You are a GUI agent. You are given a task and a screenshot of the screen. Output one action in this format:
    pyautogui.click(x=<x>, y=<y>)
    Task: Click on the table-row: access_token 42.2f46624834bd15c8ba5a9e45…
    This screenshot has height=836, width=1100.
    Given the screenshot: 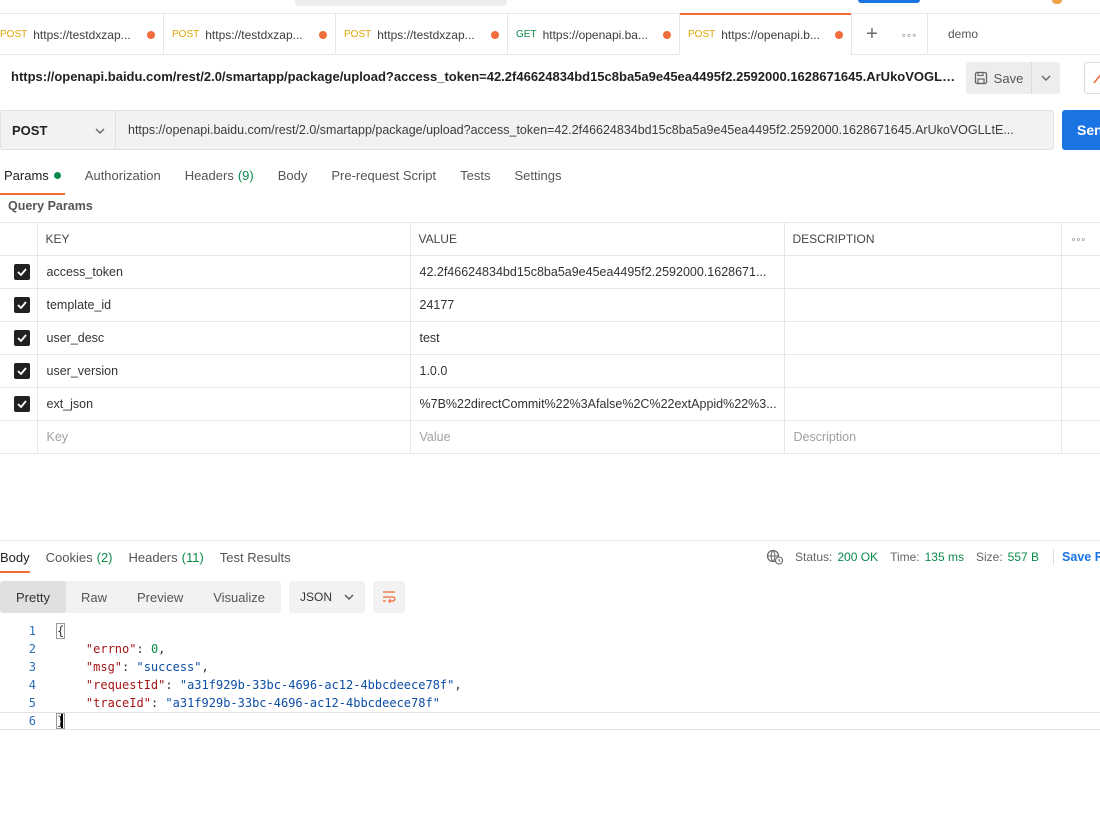 What is the action you would take?
    pyautogui.click(x=550, y=272)
    